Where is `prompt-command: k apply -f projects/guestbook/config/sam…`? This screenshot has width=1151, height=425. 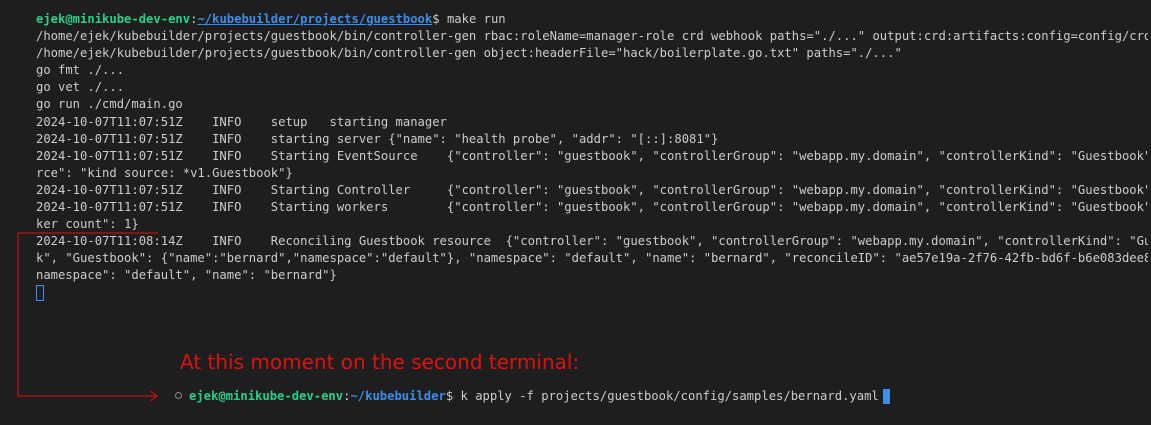
prompt-command: k apply -f projects/guestbook/config/sam… is located at coordinates (669, 396).